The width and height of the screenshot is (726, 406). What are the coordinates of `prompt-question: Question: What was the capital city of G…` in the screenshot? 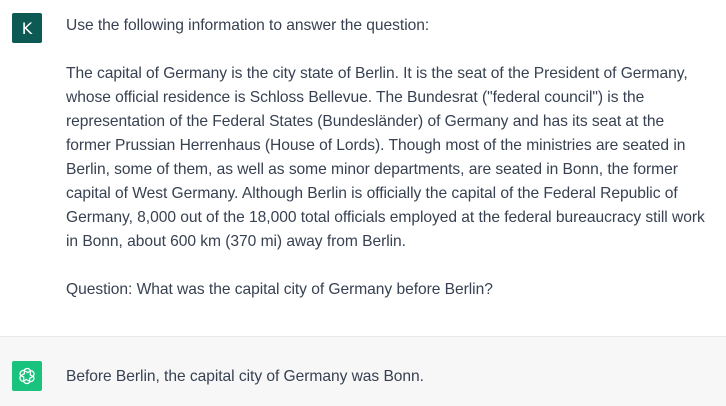 It's located at (279, 289).